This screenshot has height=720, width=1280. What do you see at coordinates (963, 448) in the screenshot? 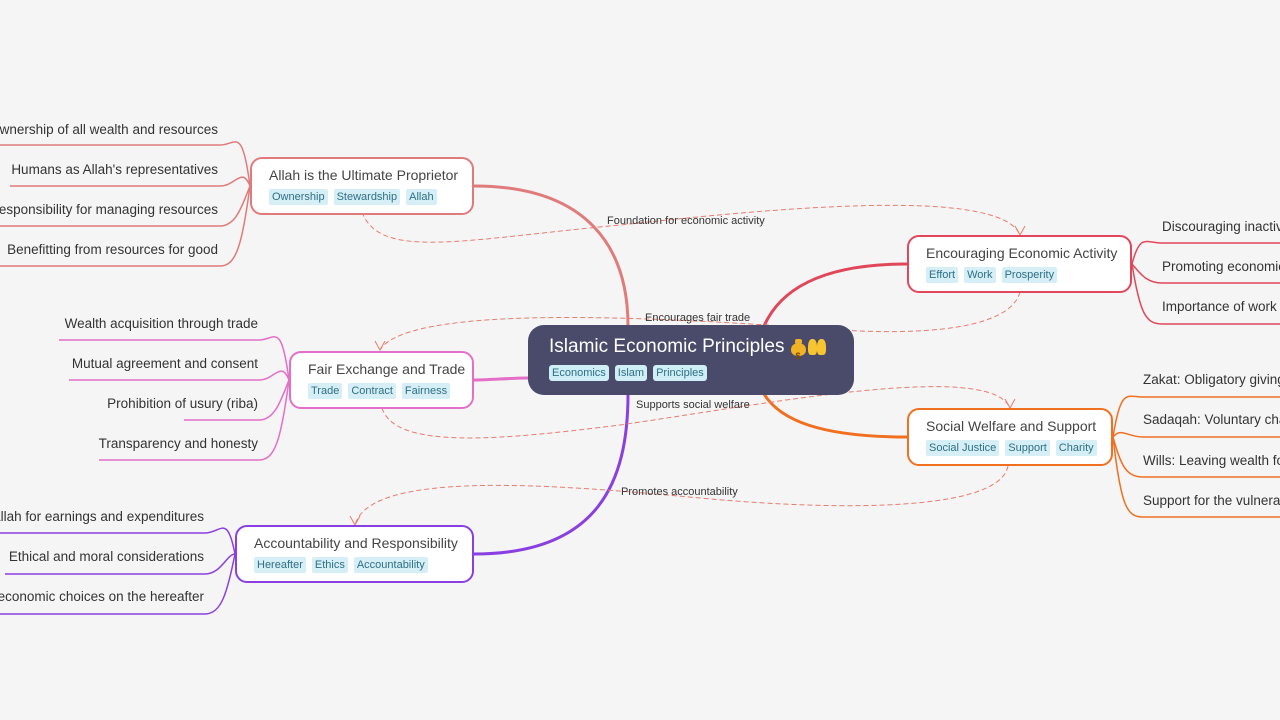
I see `tag-label: Social Justice` at bounding box center [963, 448].